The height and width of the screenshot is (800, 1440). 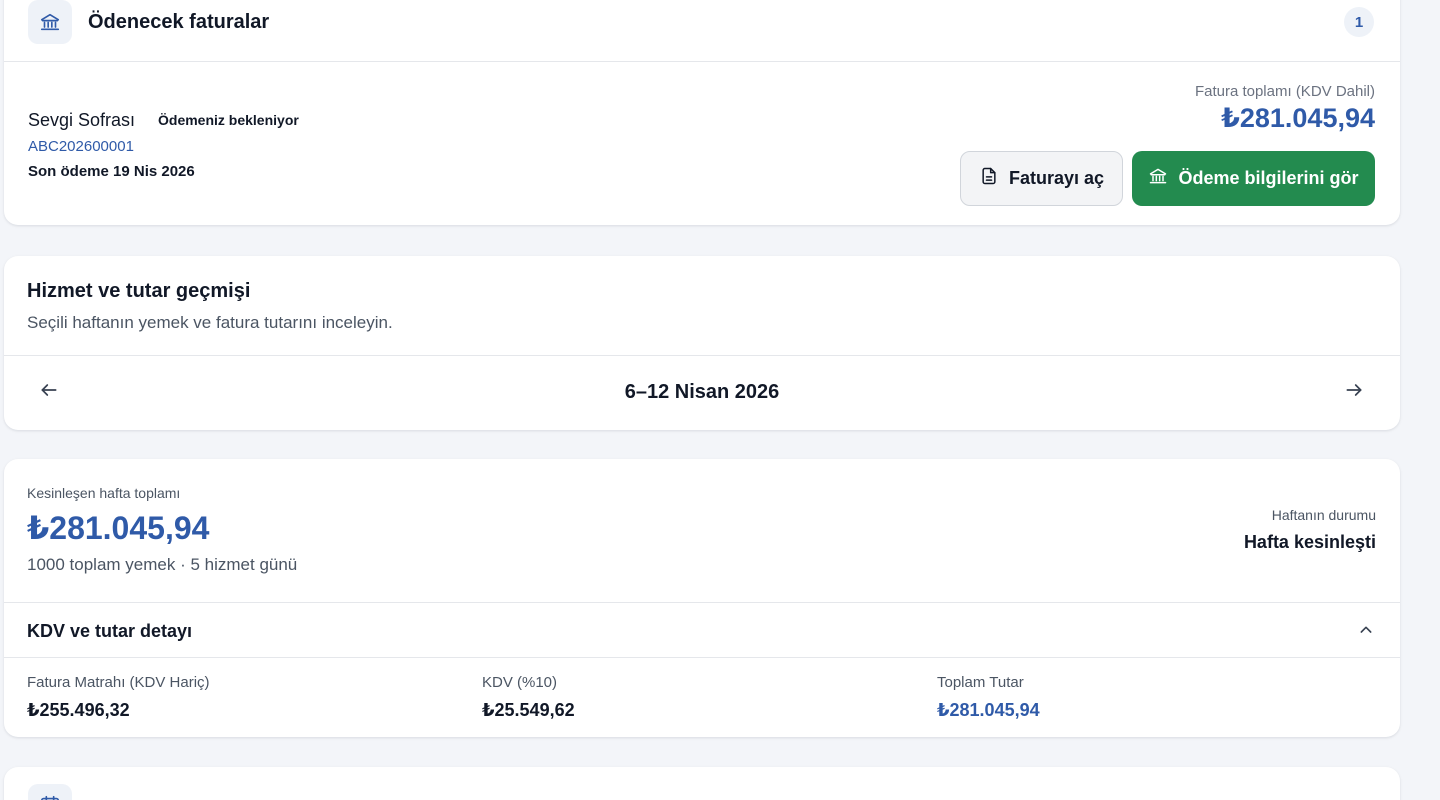 What do you see at coordinates (139, 291) in the screenshot?
I see `history-title: Hizmet ve tutar geçmişi` at bounding box center [139, 291].